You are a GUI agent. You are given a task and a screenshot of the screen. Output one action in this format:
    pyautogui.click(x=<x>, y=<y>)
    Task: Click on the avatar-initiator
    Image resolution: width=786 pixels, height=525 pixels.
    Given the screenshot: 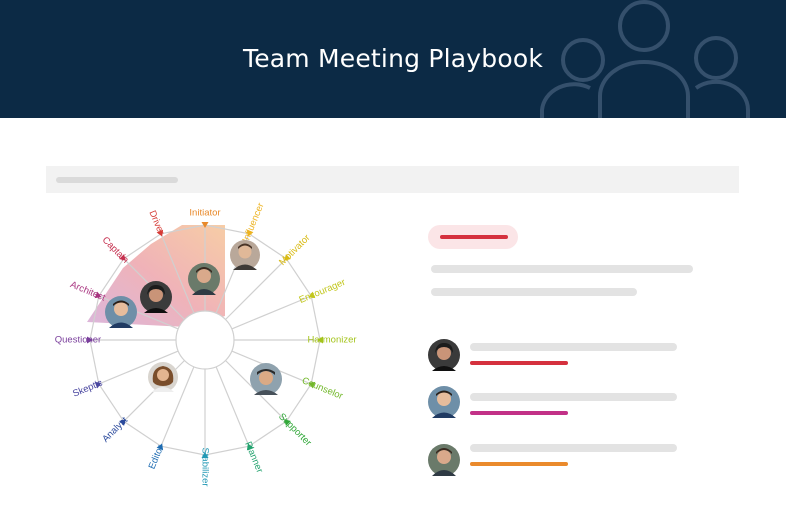 What is the action you would take?
    pyautogui.click(x=204, y=279)
    